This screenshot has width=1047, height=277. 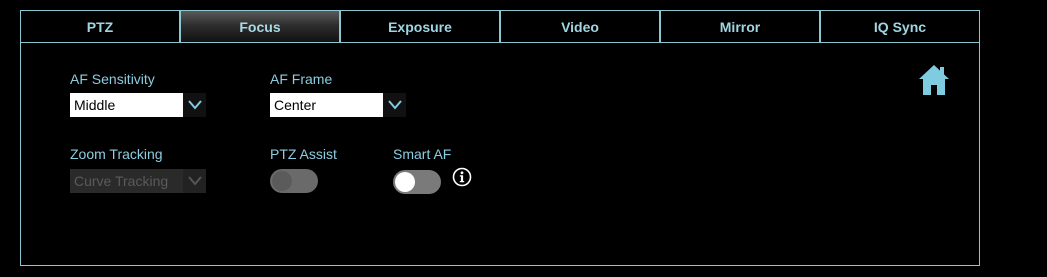 I want to click on zoom-tracking-label: Zoom Tracking, so click(x=116, y=154).